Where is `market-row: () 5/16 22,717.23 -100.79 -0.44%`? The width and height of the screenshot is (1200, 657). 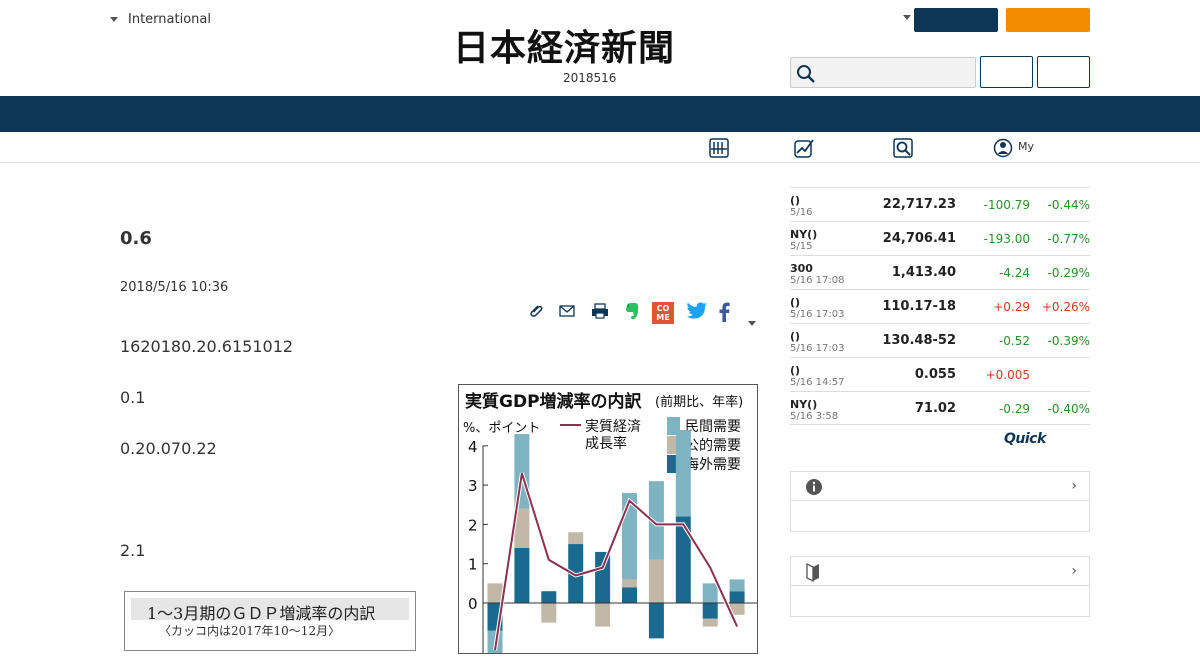
market-row: () 5/16 22,717.23 -100.79 -0.44% is located at coordinates (940, 204).